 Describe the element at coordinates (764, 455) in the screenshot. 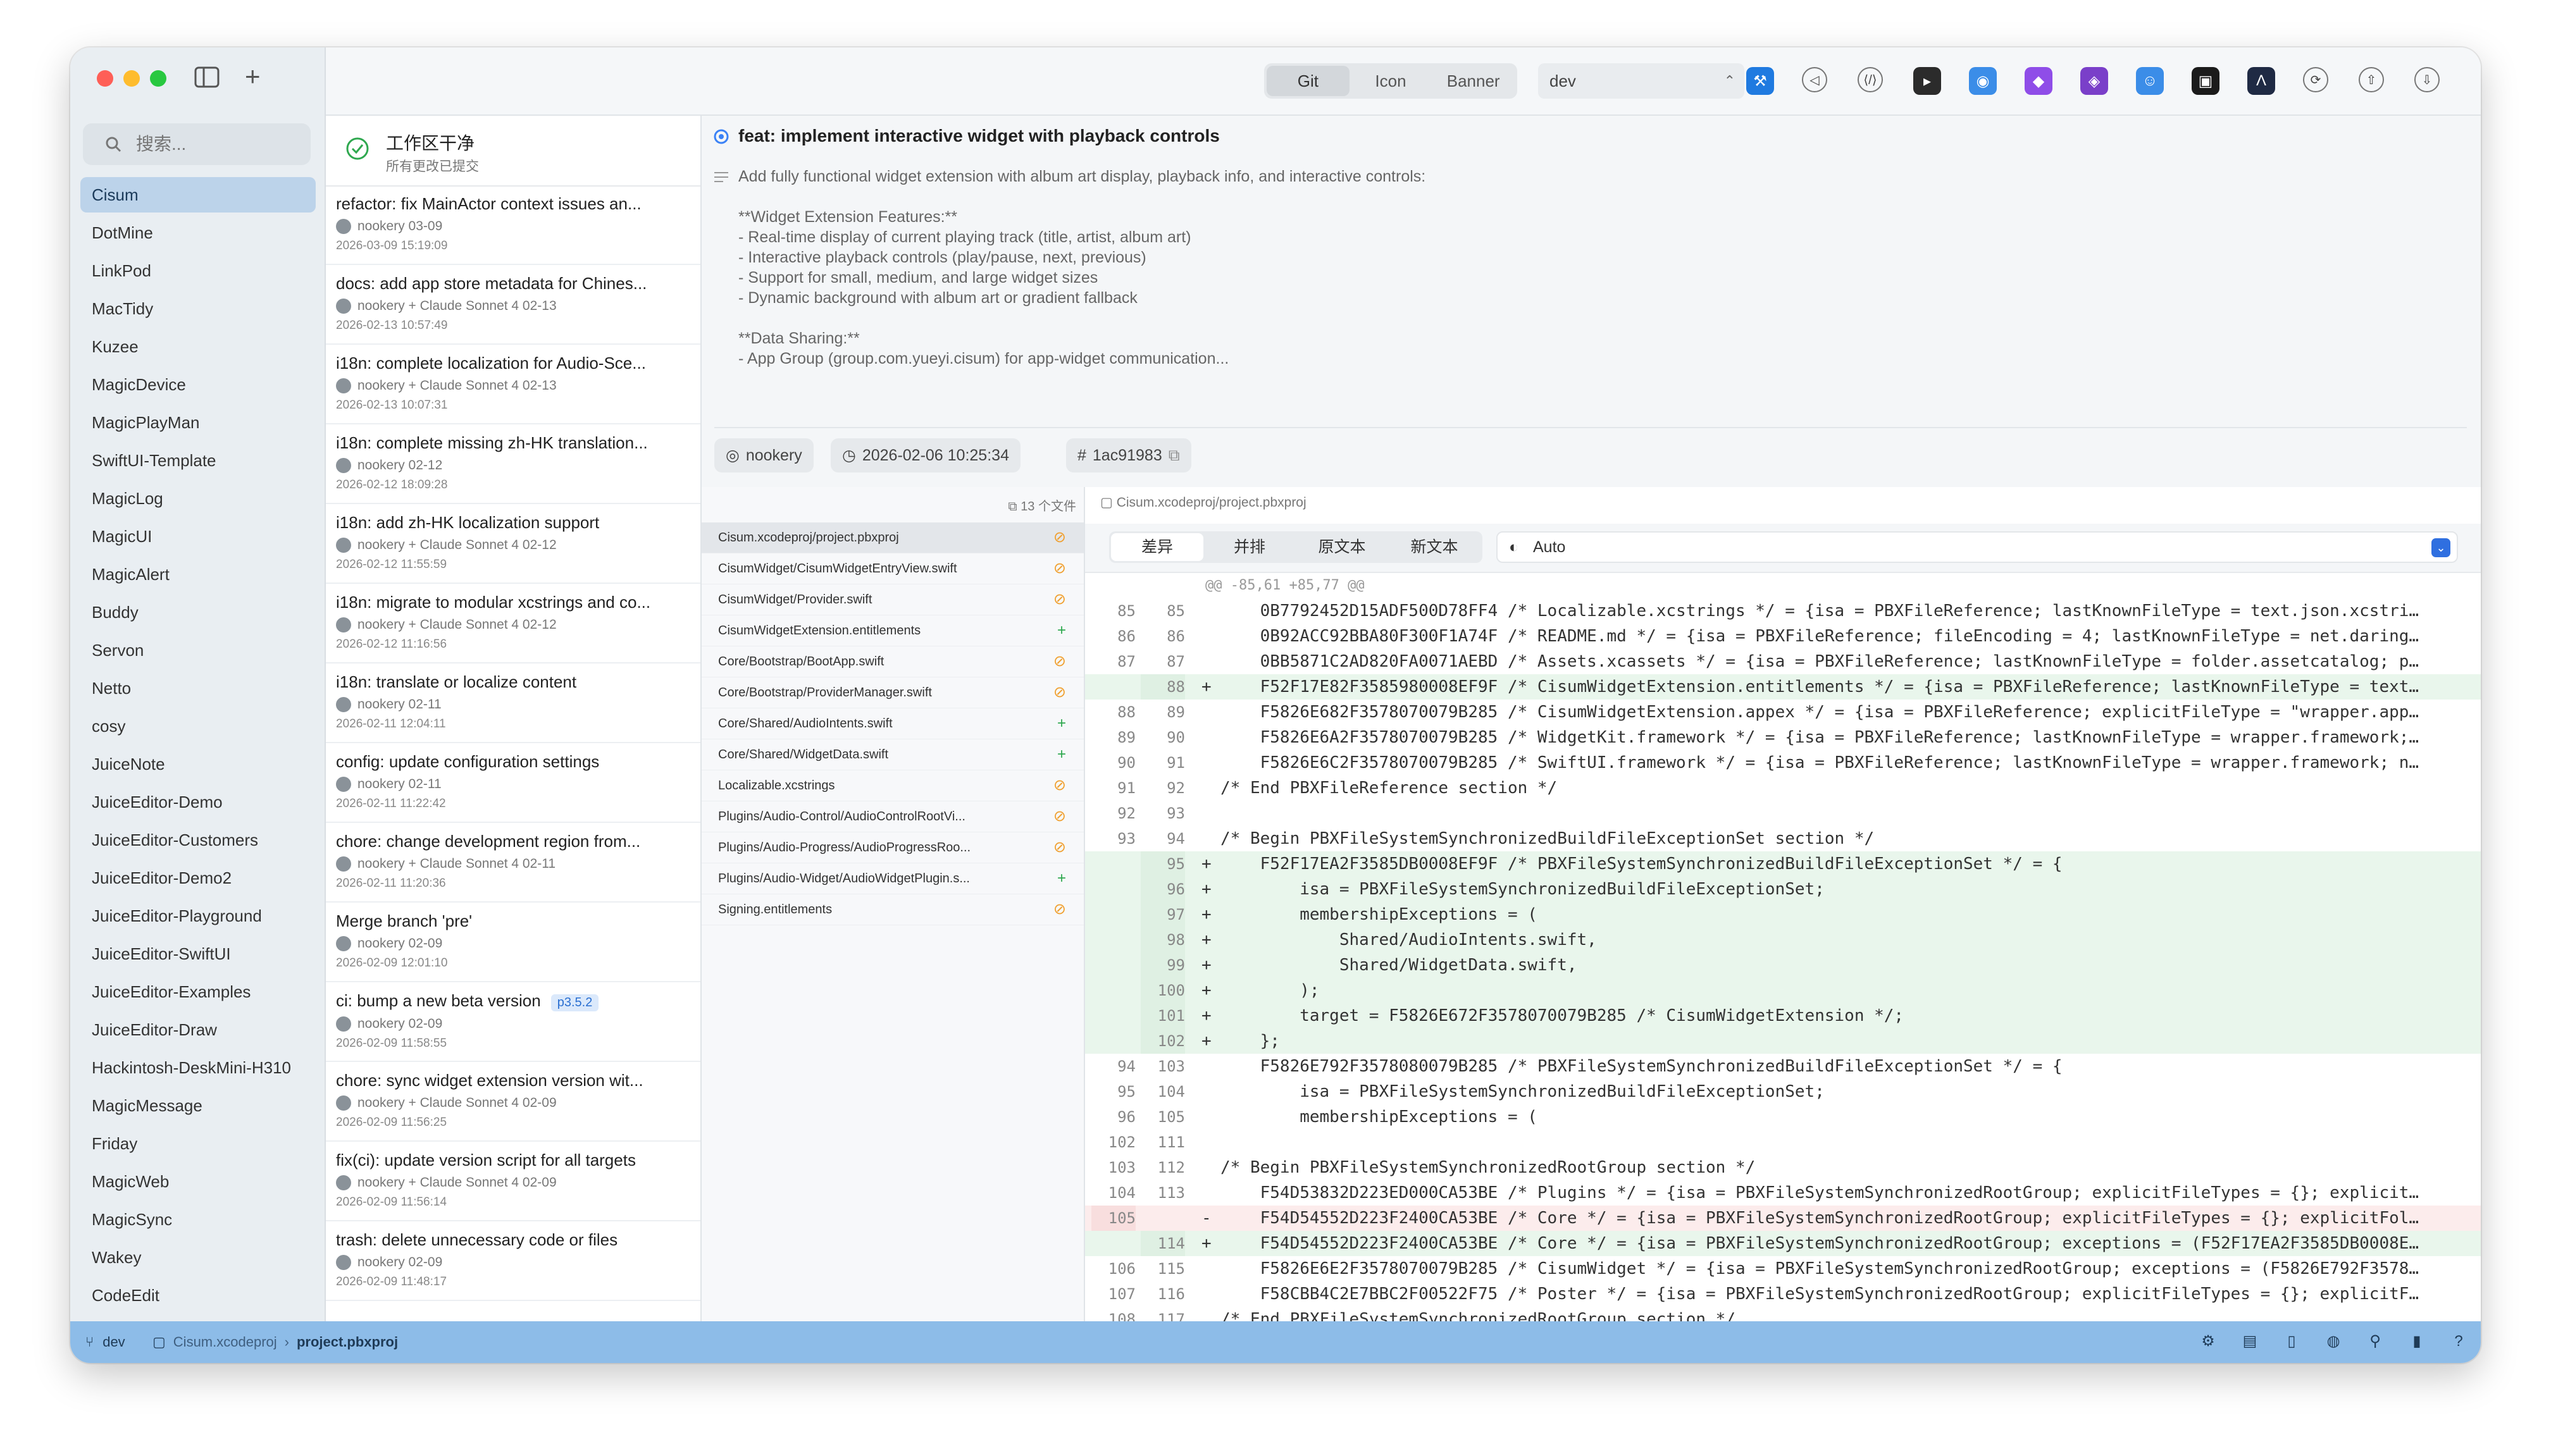

I see `author-pill: ◎ nookery` at that location.